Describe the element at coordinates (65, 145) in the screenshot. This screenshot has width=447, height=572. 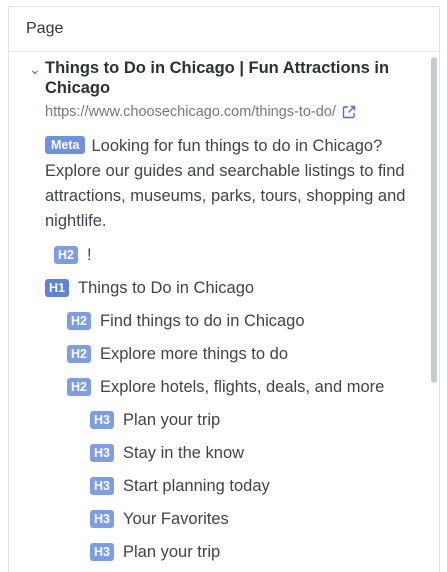
I see `meta-badge: Meta` at that location.